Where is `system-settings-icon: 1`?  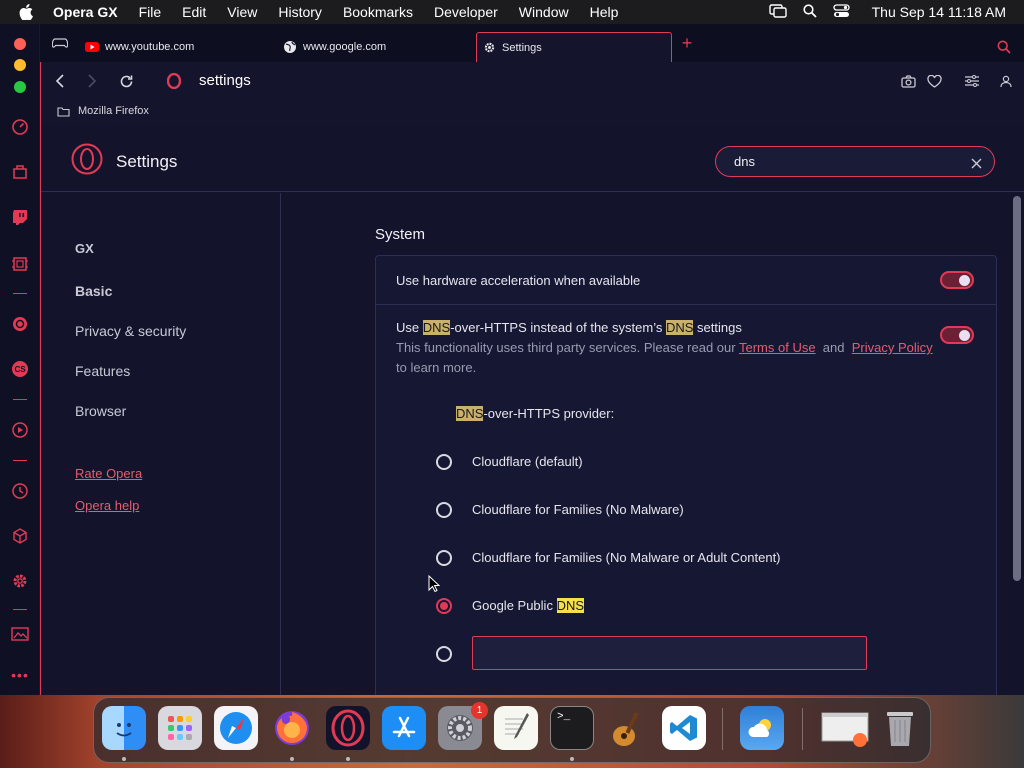
system-settings-icon: 1 is located at coordinates (463, 726).